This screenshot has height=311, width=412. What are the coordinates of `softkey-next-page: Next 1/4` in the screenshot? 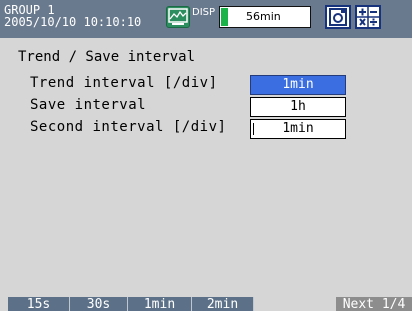 It's located at (374, 304).